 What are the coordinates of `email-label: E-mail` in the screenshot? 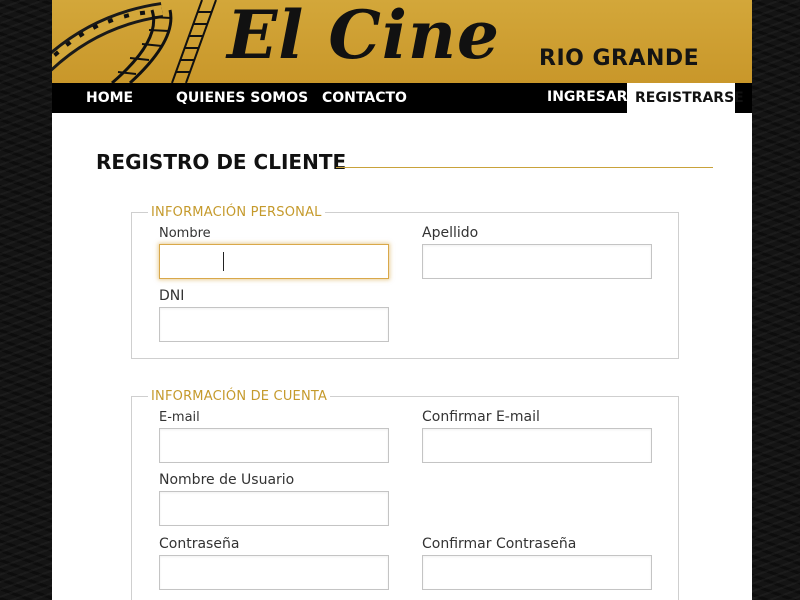 It's located at (179, 417).